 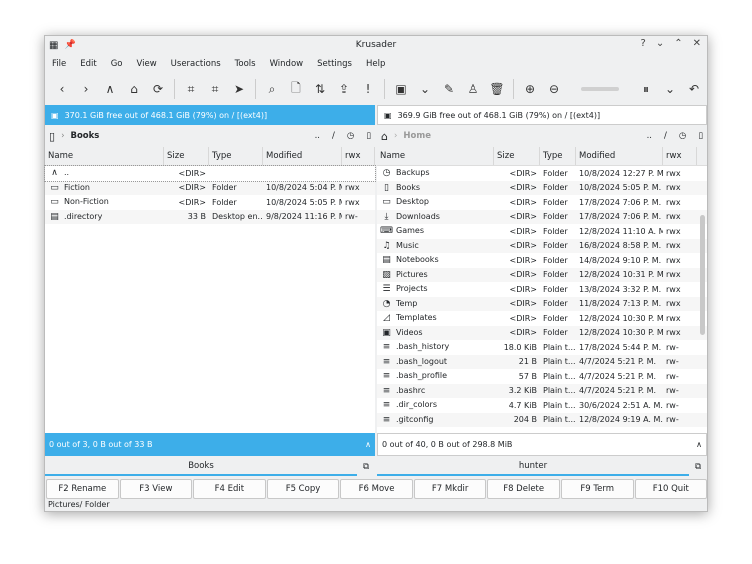 I want to click on trash-icon: 🗑, so click(x=497, y=89).